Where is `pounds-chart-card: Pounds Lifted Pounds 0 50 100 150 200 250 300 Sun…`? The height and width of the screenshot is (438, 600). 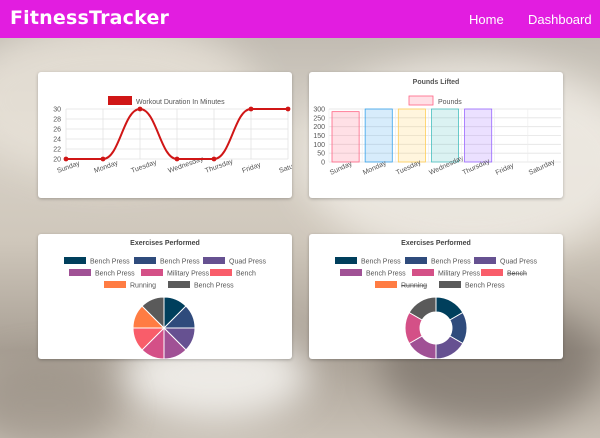 pounds-chart-card: Pounds Lifted Pounds 0 50 100 150 200 250 300 Sun… is located at coordinates (436, 135).